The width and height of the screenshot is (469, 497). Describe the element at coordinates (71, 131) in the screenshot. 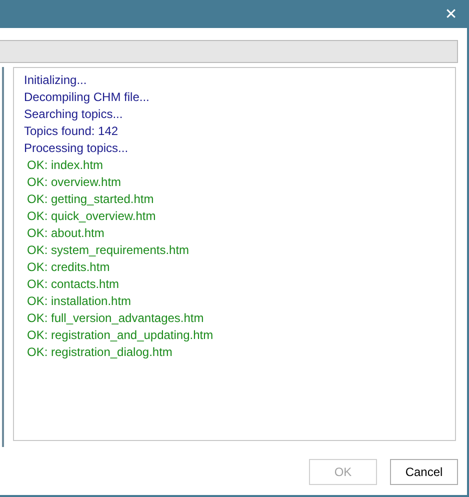

I see `log-status-line: Topics found: 142` at that location.